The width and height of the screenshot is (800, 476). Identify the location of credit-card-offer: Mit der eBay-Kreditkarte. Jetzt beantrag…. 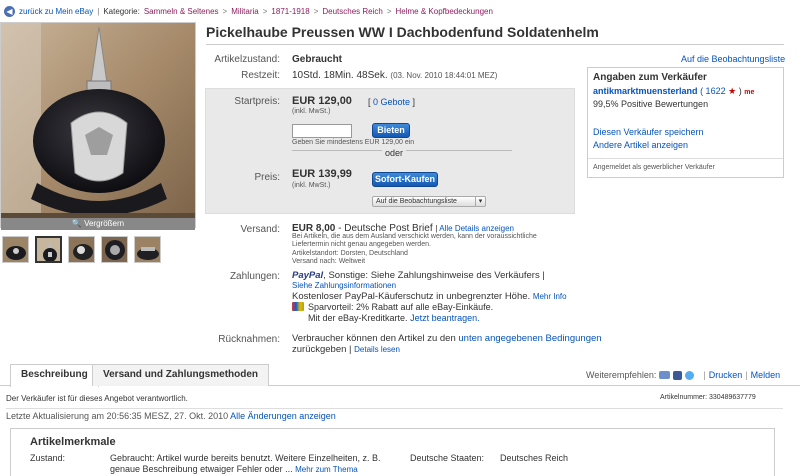
(394, 318).